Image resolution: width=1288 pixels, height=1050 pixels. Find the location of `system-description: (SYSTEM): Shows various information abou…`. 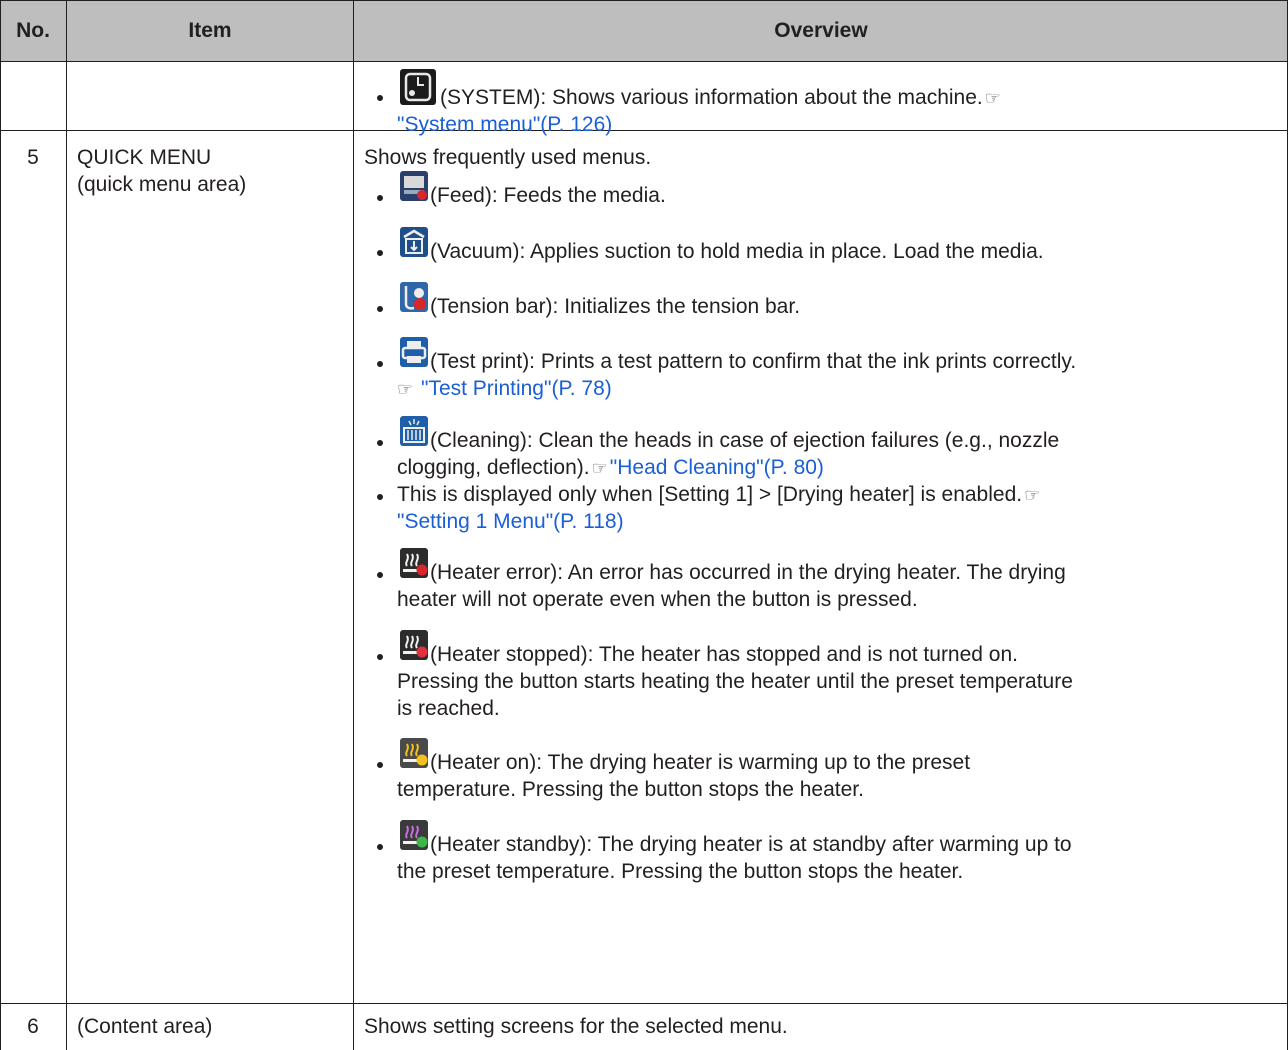

system-description: (SYSTEM): Shows various information abou… is located at coordinates (720, 97).